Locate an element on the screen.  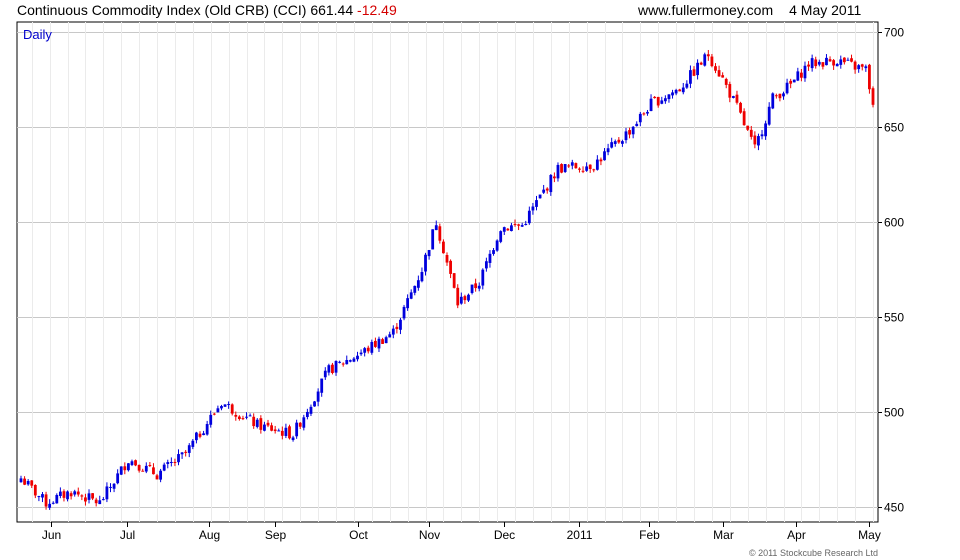
x-tick-label: Dec is located at coordinates (504, 535).